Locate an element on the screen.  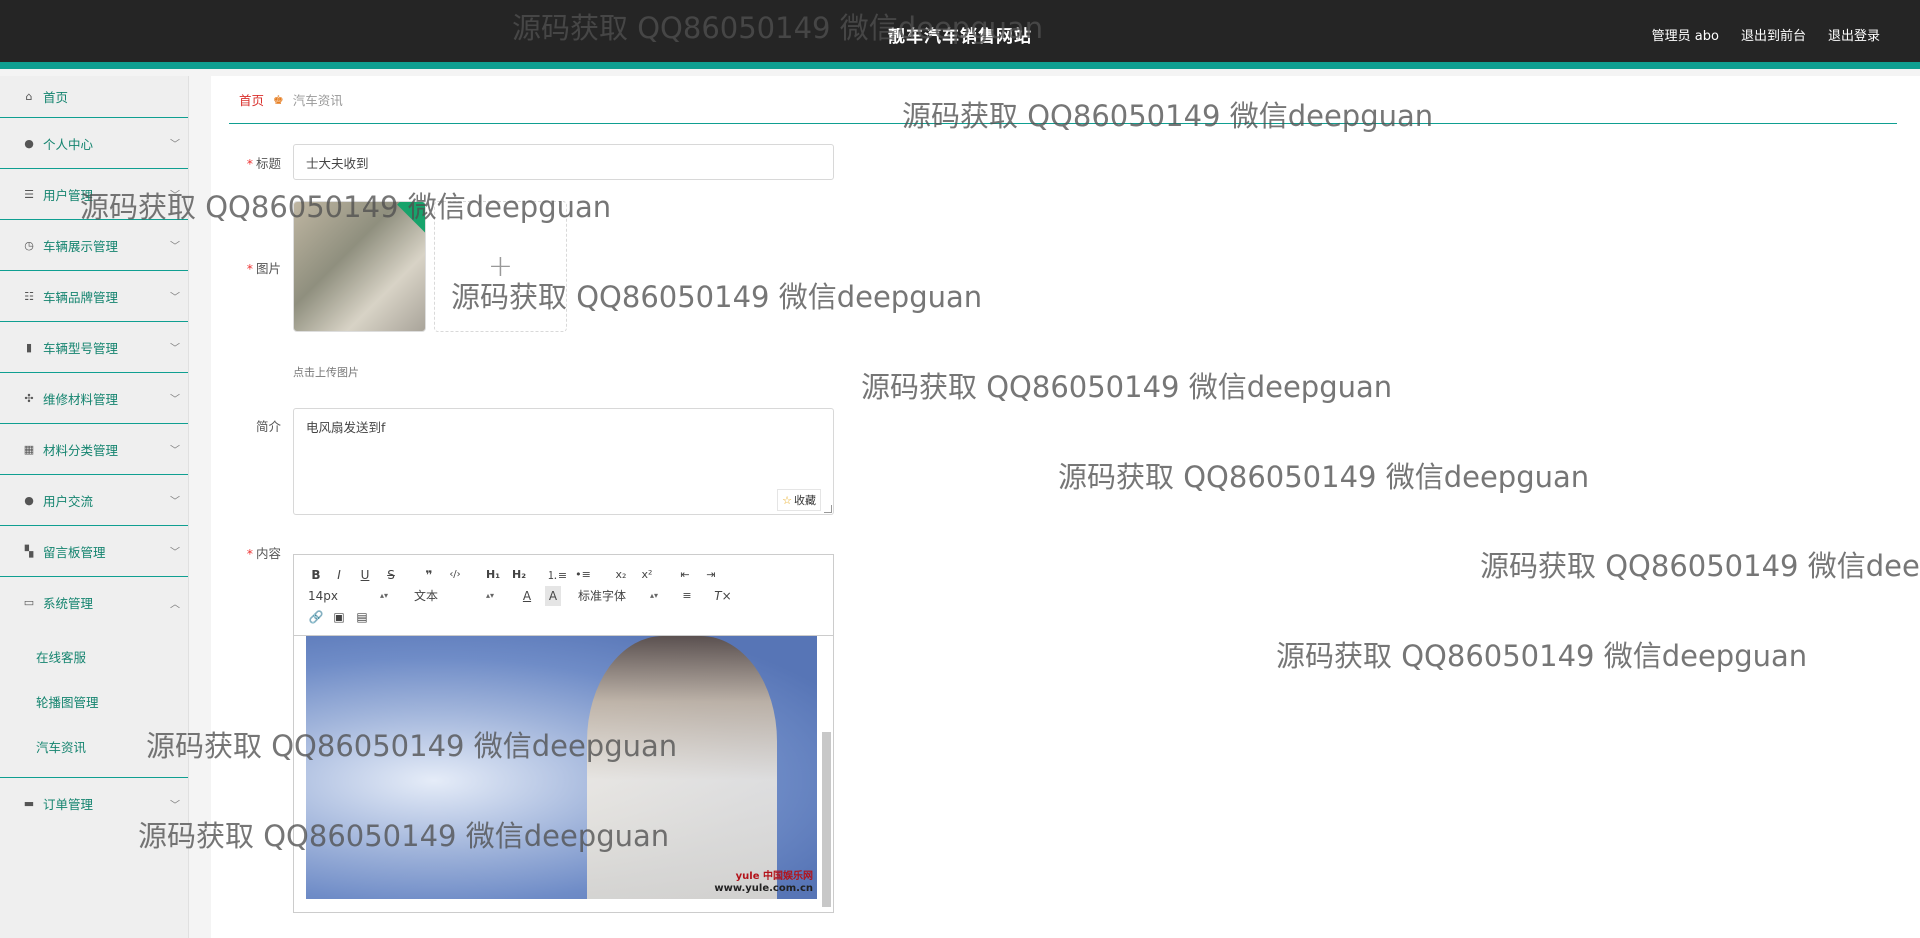
image-figure is located at coordinates (682, 767).